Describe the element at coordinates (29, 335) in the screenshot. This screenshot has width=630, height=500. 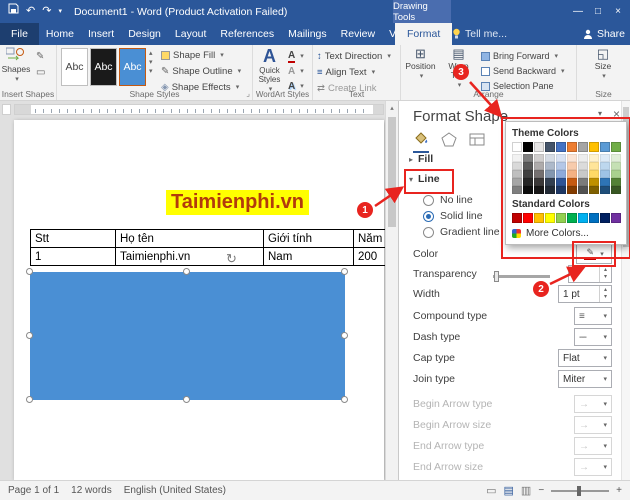
I see `shape-handle-left` at that location.